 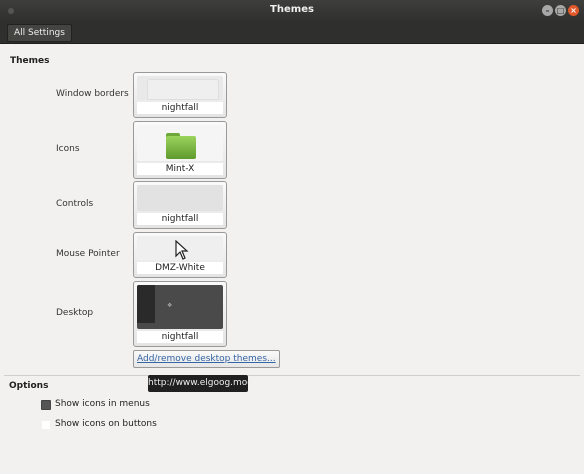 What do you see at coordinates (180, 337) in the screenshot?
I see `desktop-value: nightfall` at bounding box center [180, 337].